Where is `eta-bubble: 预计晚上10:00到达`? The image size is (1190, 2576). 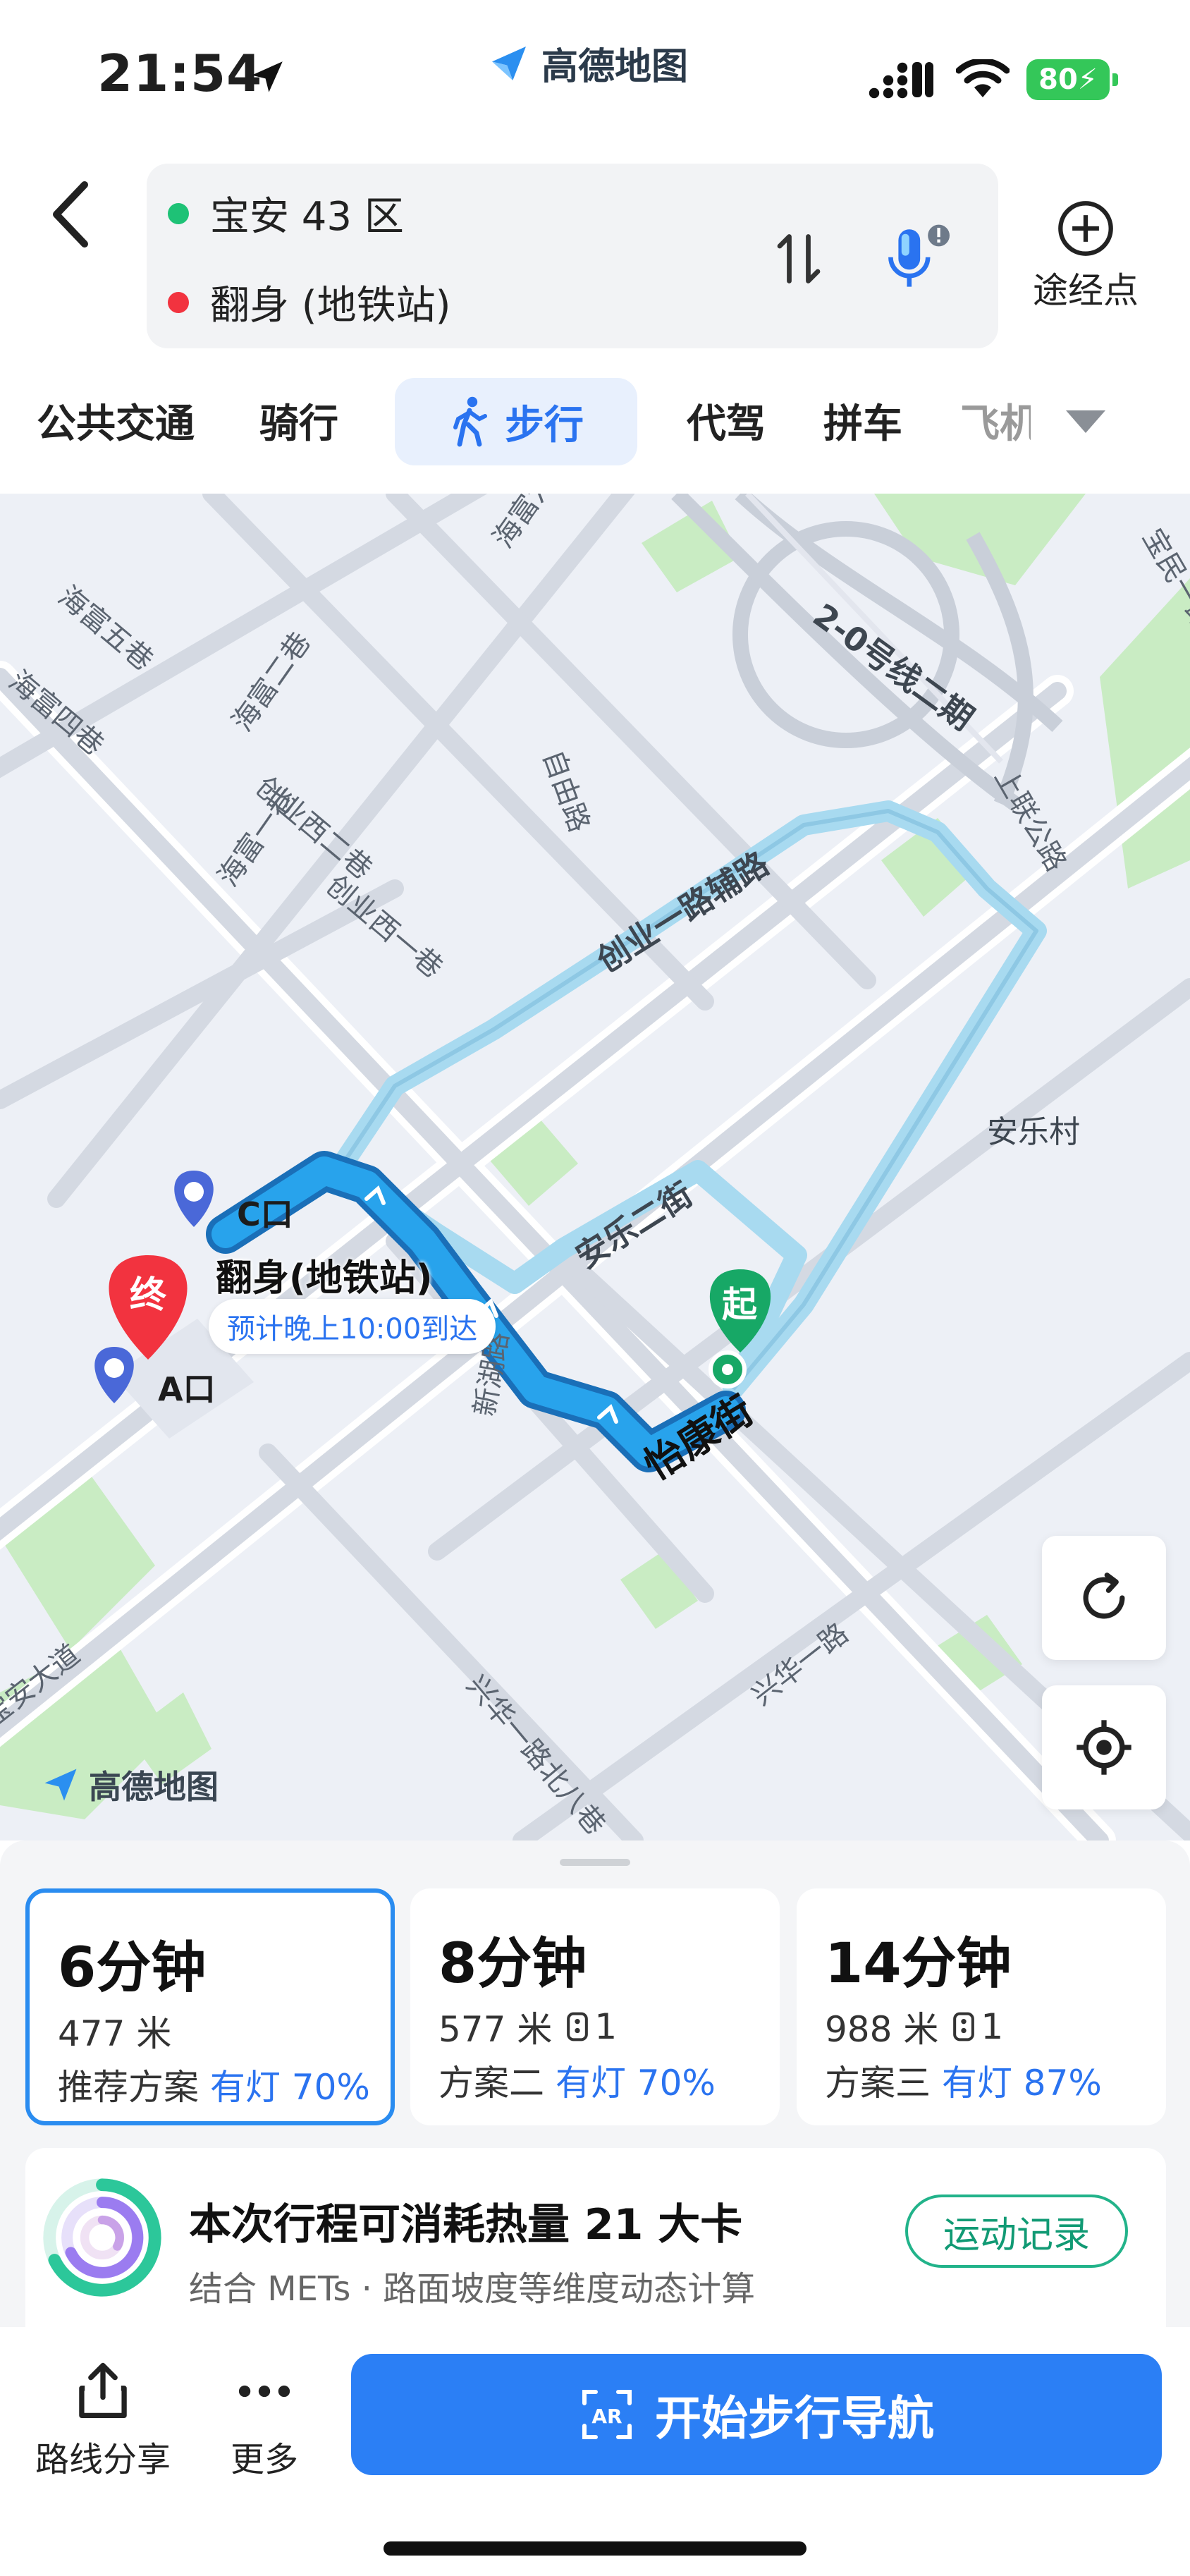
eta-bubble: 预计晚上10:00到达 is located at coordinates (353, 1327).